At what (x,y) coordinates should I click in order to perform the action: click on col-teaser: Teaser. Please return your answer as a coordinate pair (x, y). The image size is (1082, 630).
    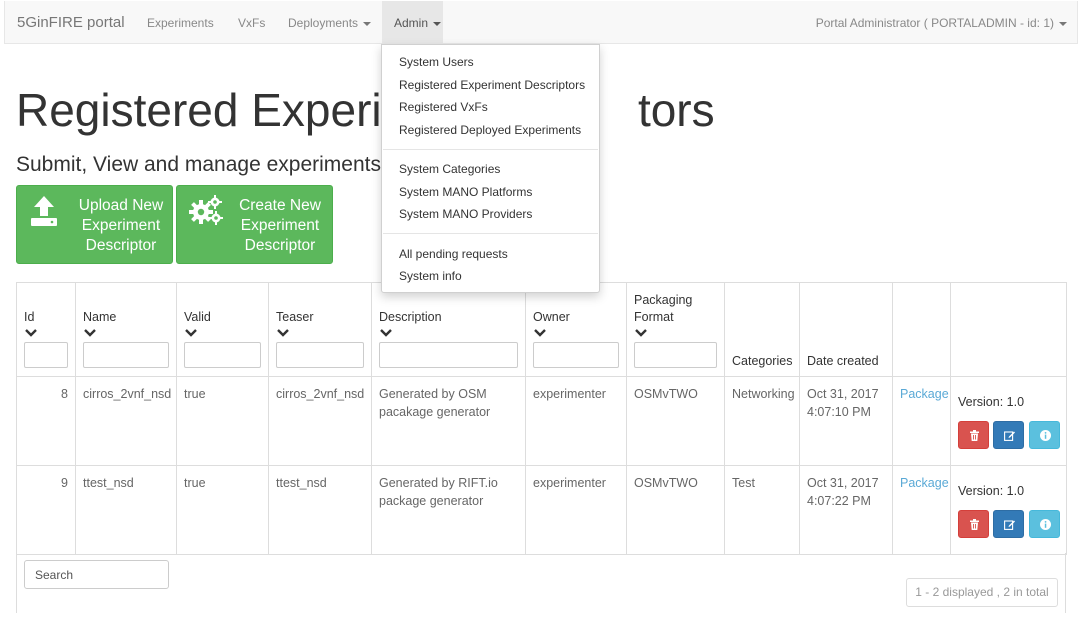
    Looking at the image, I should click on (320, 329).